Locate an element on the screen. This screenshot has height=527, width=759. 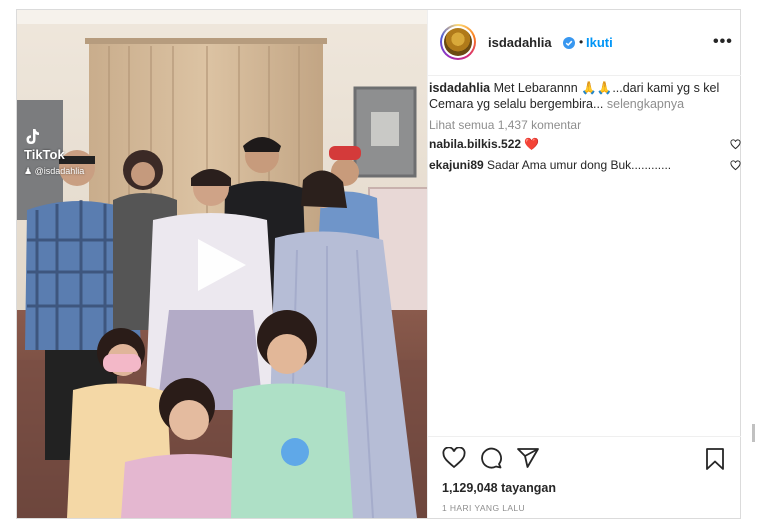
scrollbar is located at coordinates (753, 433).